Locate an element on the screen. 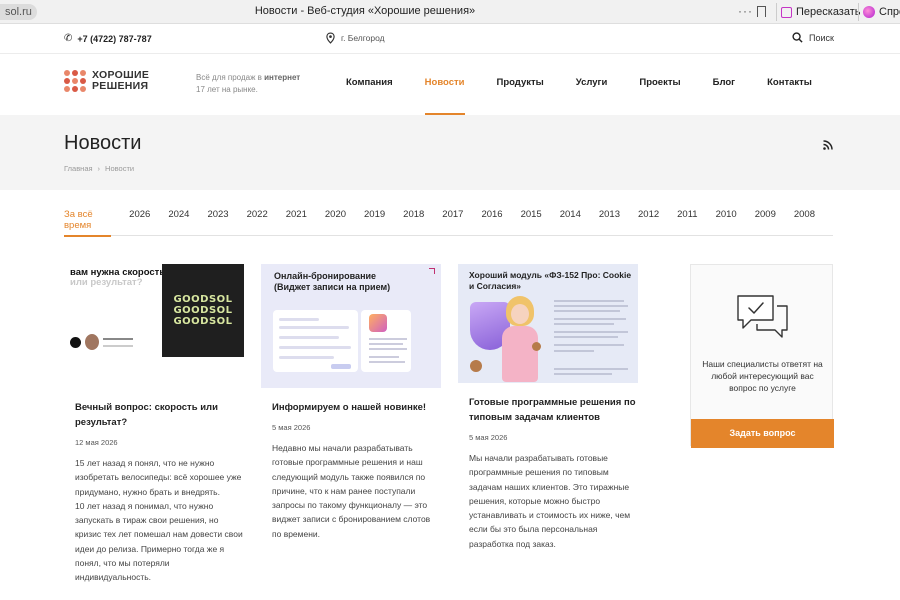 This screenshot has width=900, height=600. year-filter-item: 2008 is located at coordinates (804, 217).